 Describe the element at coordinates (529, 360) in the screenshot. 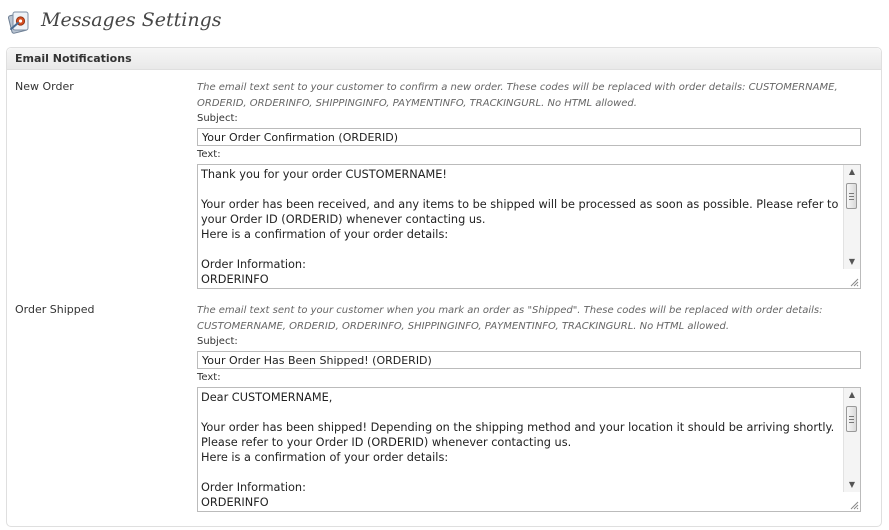

I see `order-shipped-subject-field: Your Order Has Been Shipped! (ORDERID)` at that location.